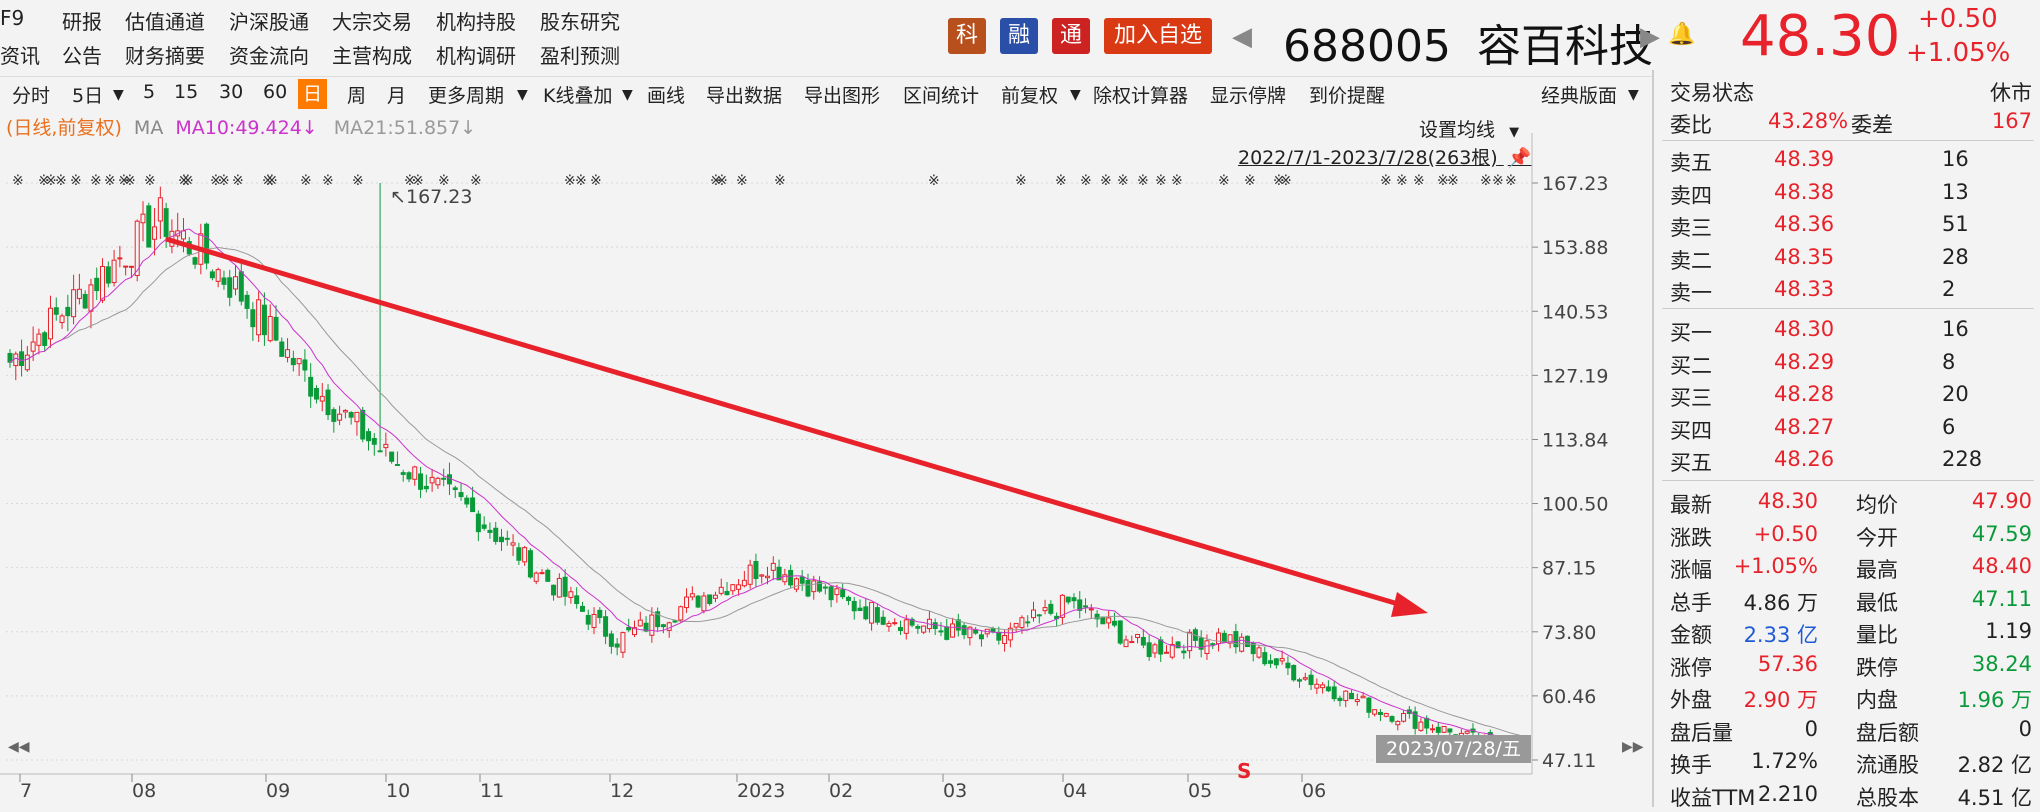  What do you see at coordinates (1847, 665) in the screenshot?
I see `stat-row: 涨停 57.36 跌停 38.24` at bounding box center [1847, 665].